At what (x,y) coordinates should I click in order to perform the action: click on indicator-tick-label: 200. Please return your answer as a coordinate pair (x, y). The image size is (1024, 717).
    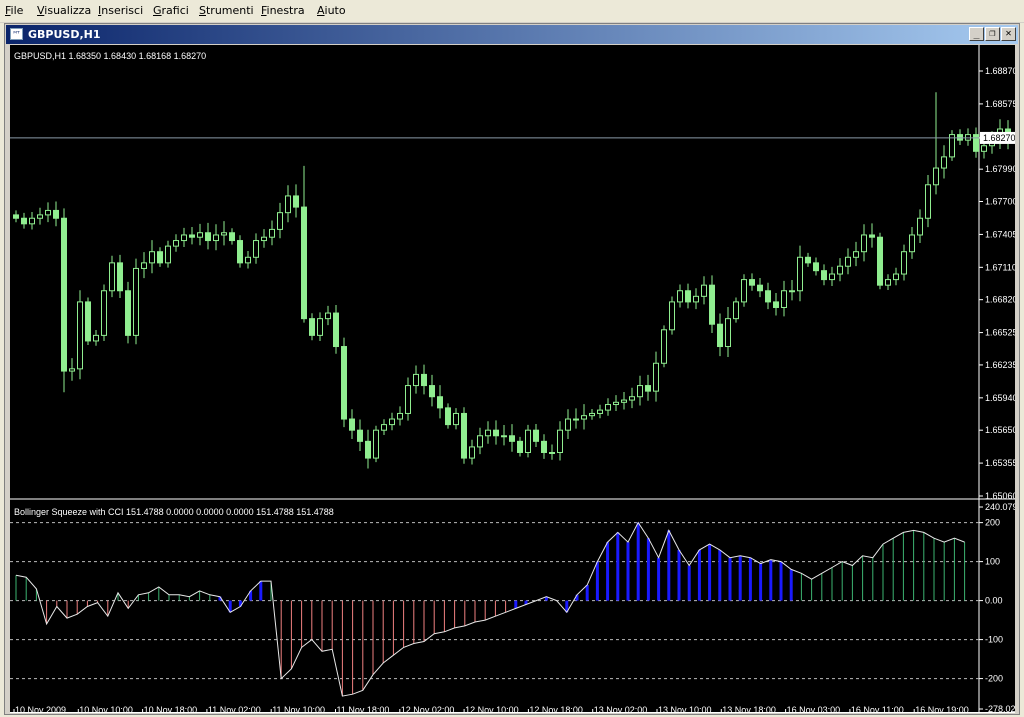
    Looking at the image, I should click on (992, 523).